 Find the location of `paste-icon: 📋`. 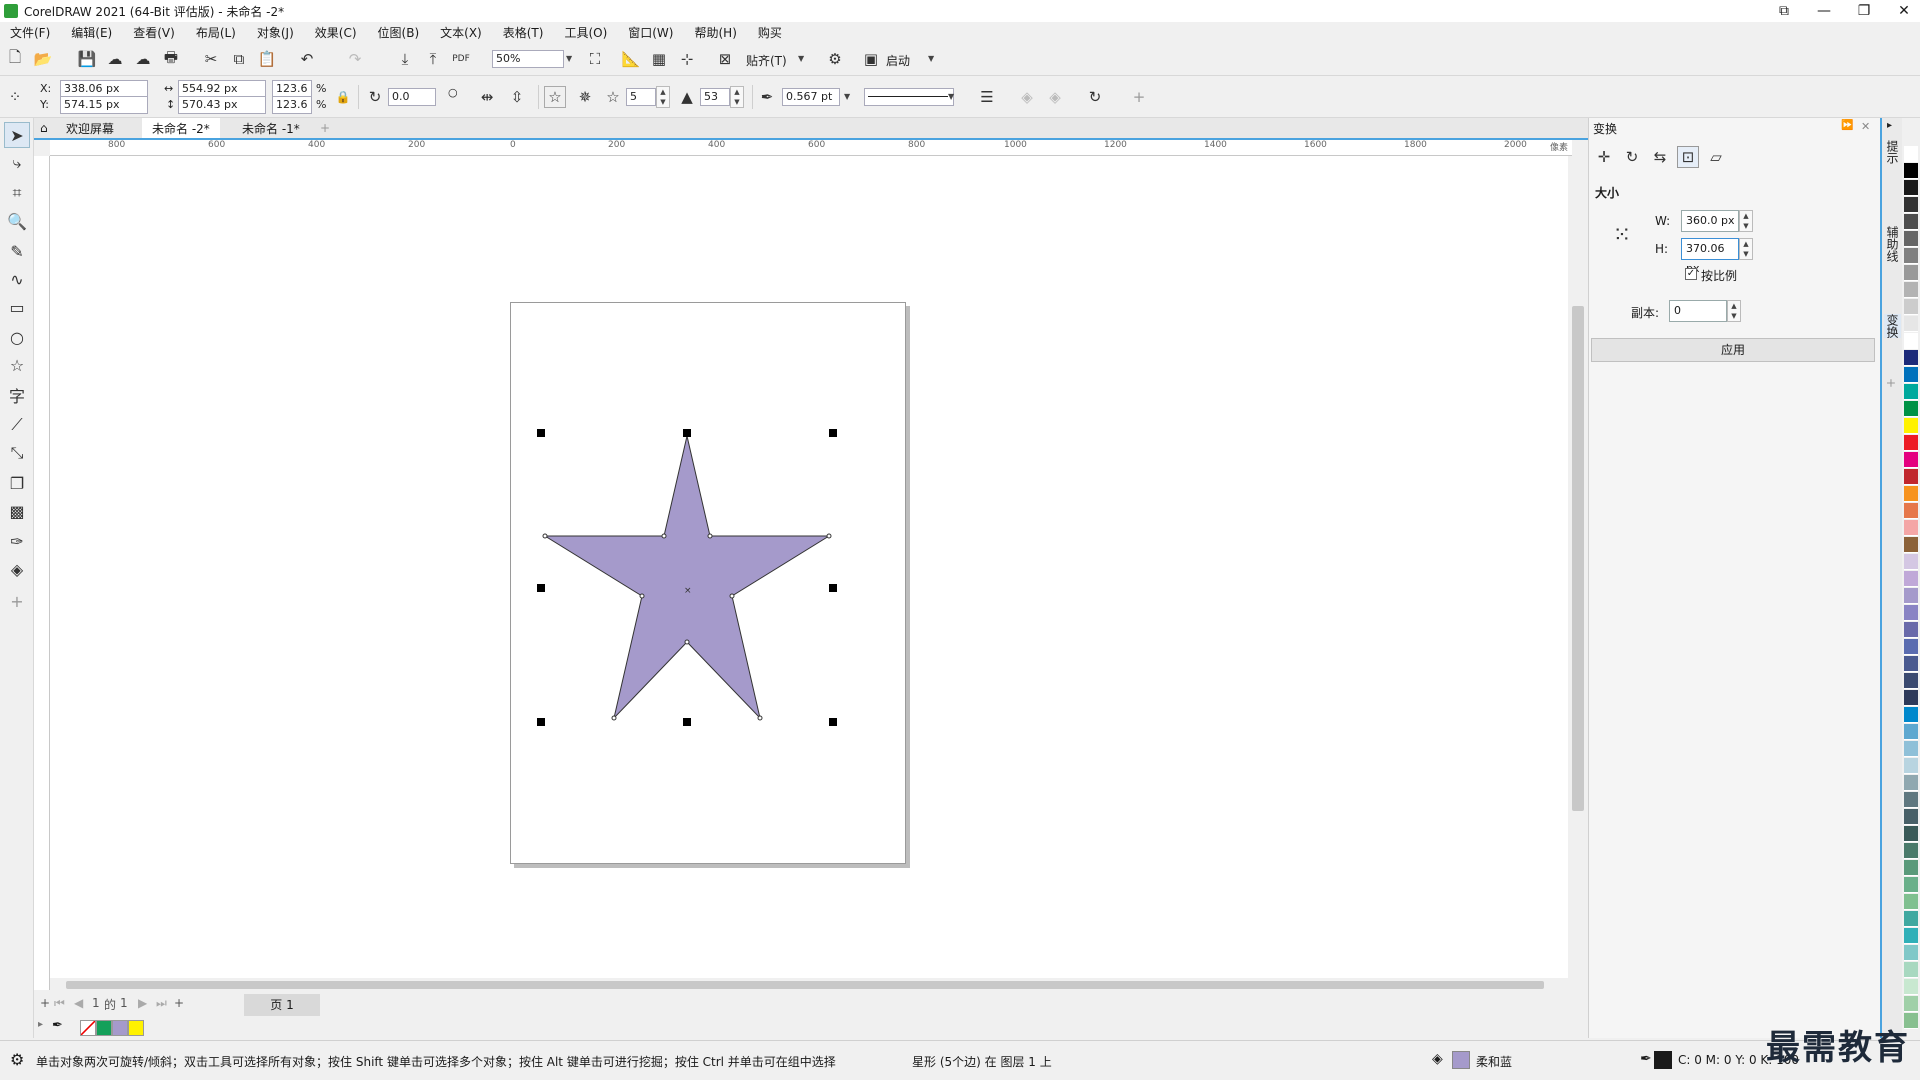

paste-icon: 📋 is located at coordinates (267, 59).